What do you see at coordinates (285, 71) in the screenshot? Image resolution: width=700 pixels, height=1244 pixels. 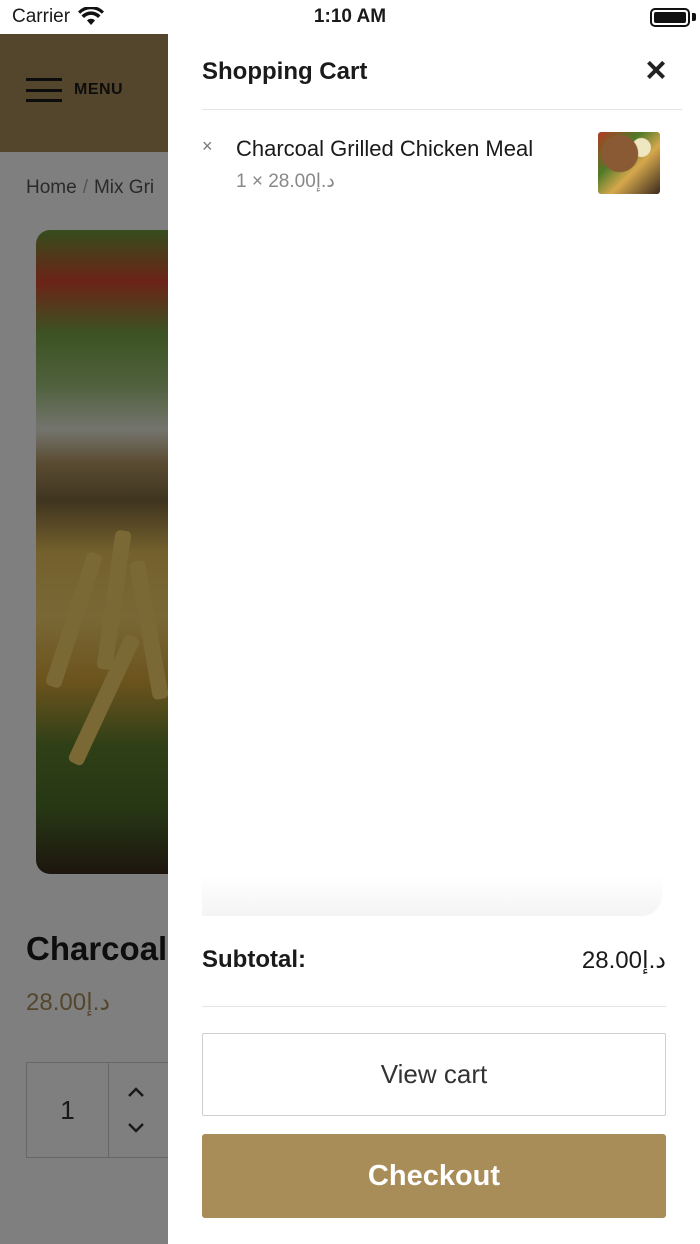 I see `cart-title: Shopping Cart` at bounding box center [285, 71].